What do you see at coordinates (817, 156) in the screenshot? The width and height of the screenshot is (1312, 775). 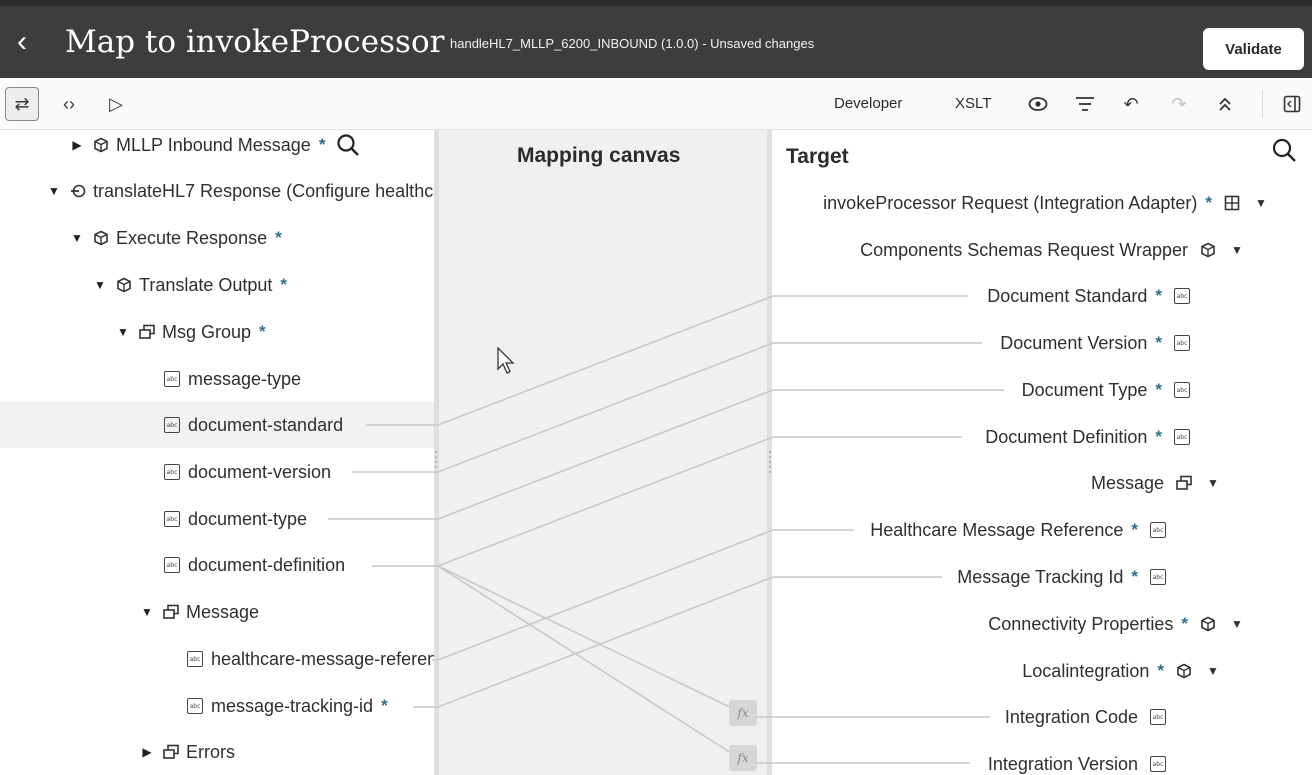 I see `target-title: Target` at bounding box center [817, 156].